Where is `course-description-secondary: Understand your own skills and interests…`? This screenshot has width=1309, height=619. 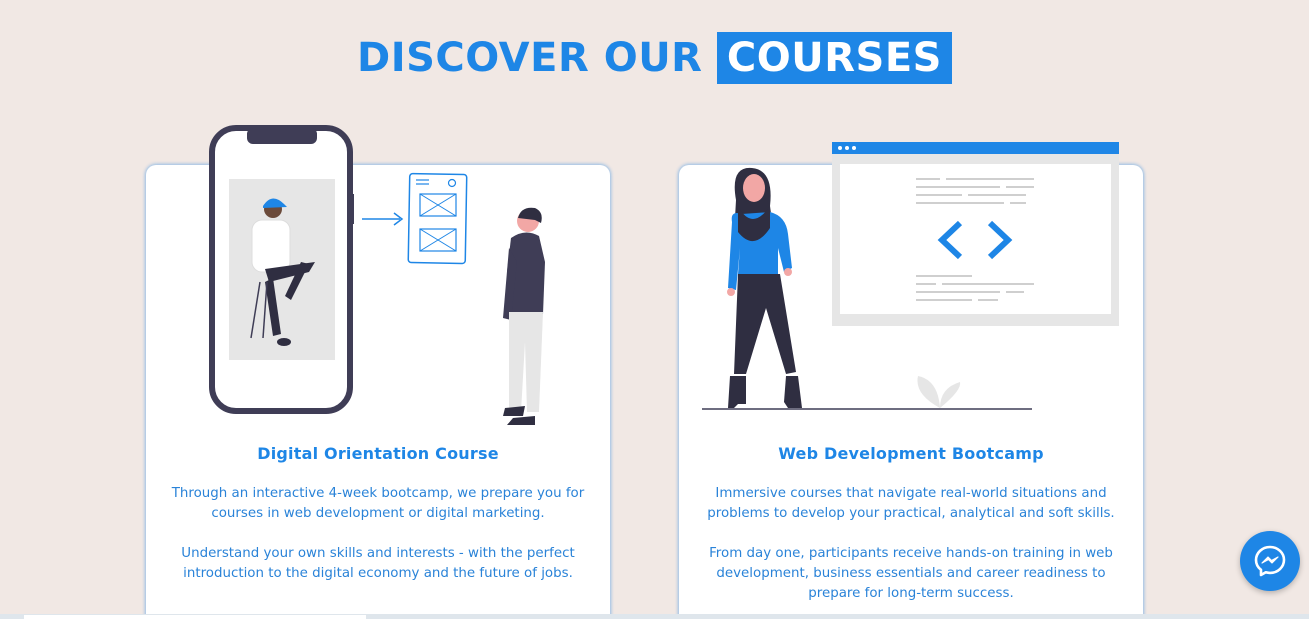 course-description-secondary: Understand your own skills and interests… is located at coordinates (378, 563).